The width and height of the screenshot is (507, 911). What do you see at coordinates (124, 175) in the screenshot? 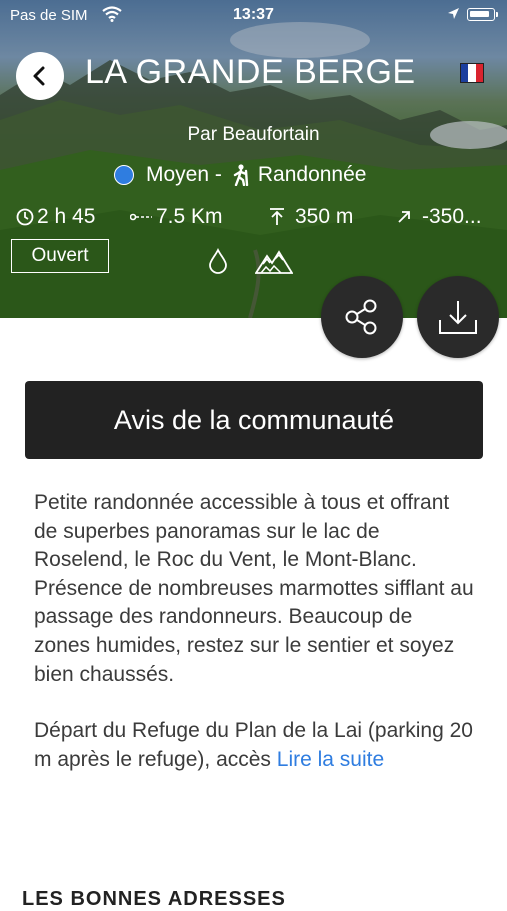
I see `difficulty-dot` at bounding box center [124, 175].